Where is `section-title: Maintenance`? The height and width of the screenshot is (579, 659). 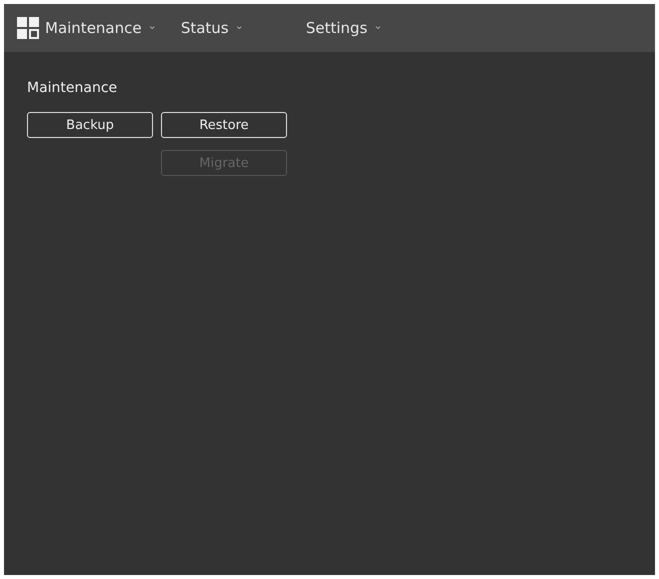 section-title: Maintenance is located at coordinates (72, 88).